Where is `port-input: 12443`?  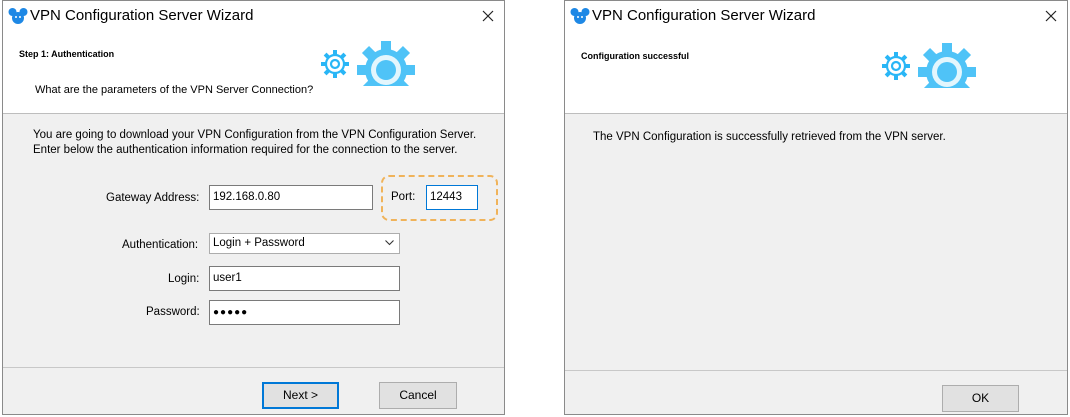 port-input: 12443 is located at coordinates (452, 197).